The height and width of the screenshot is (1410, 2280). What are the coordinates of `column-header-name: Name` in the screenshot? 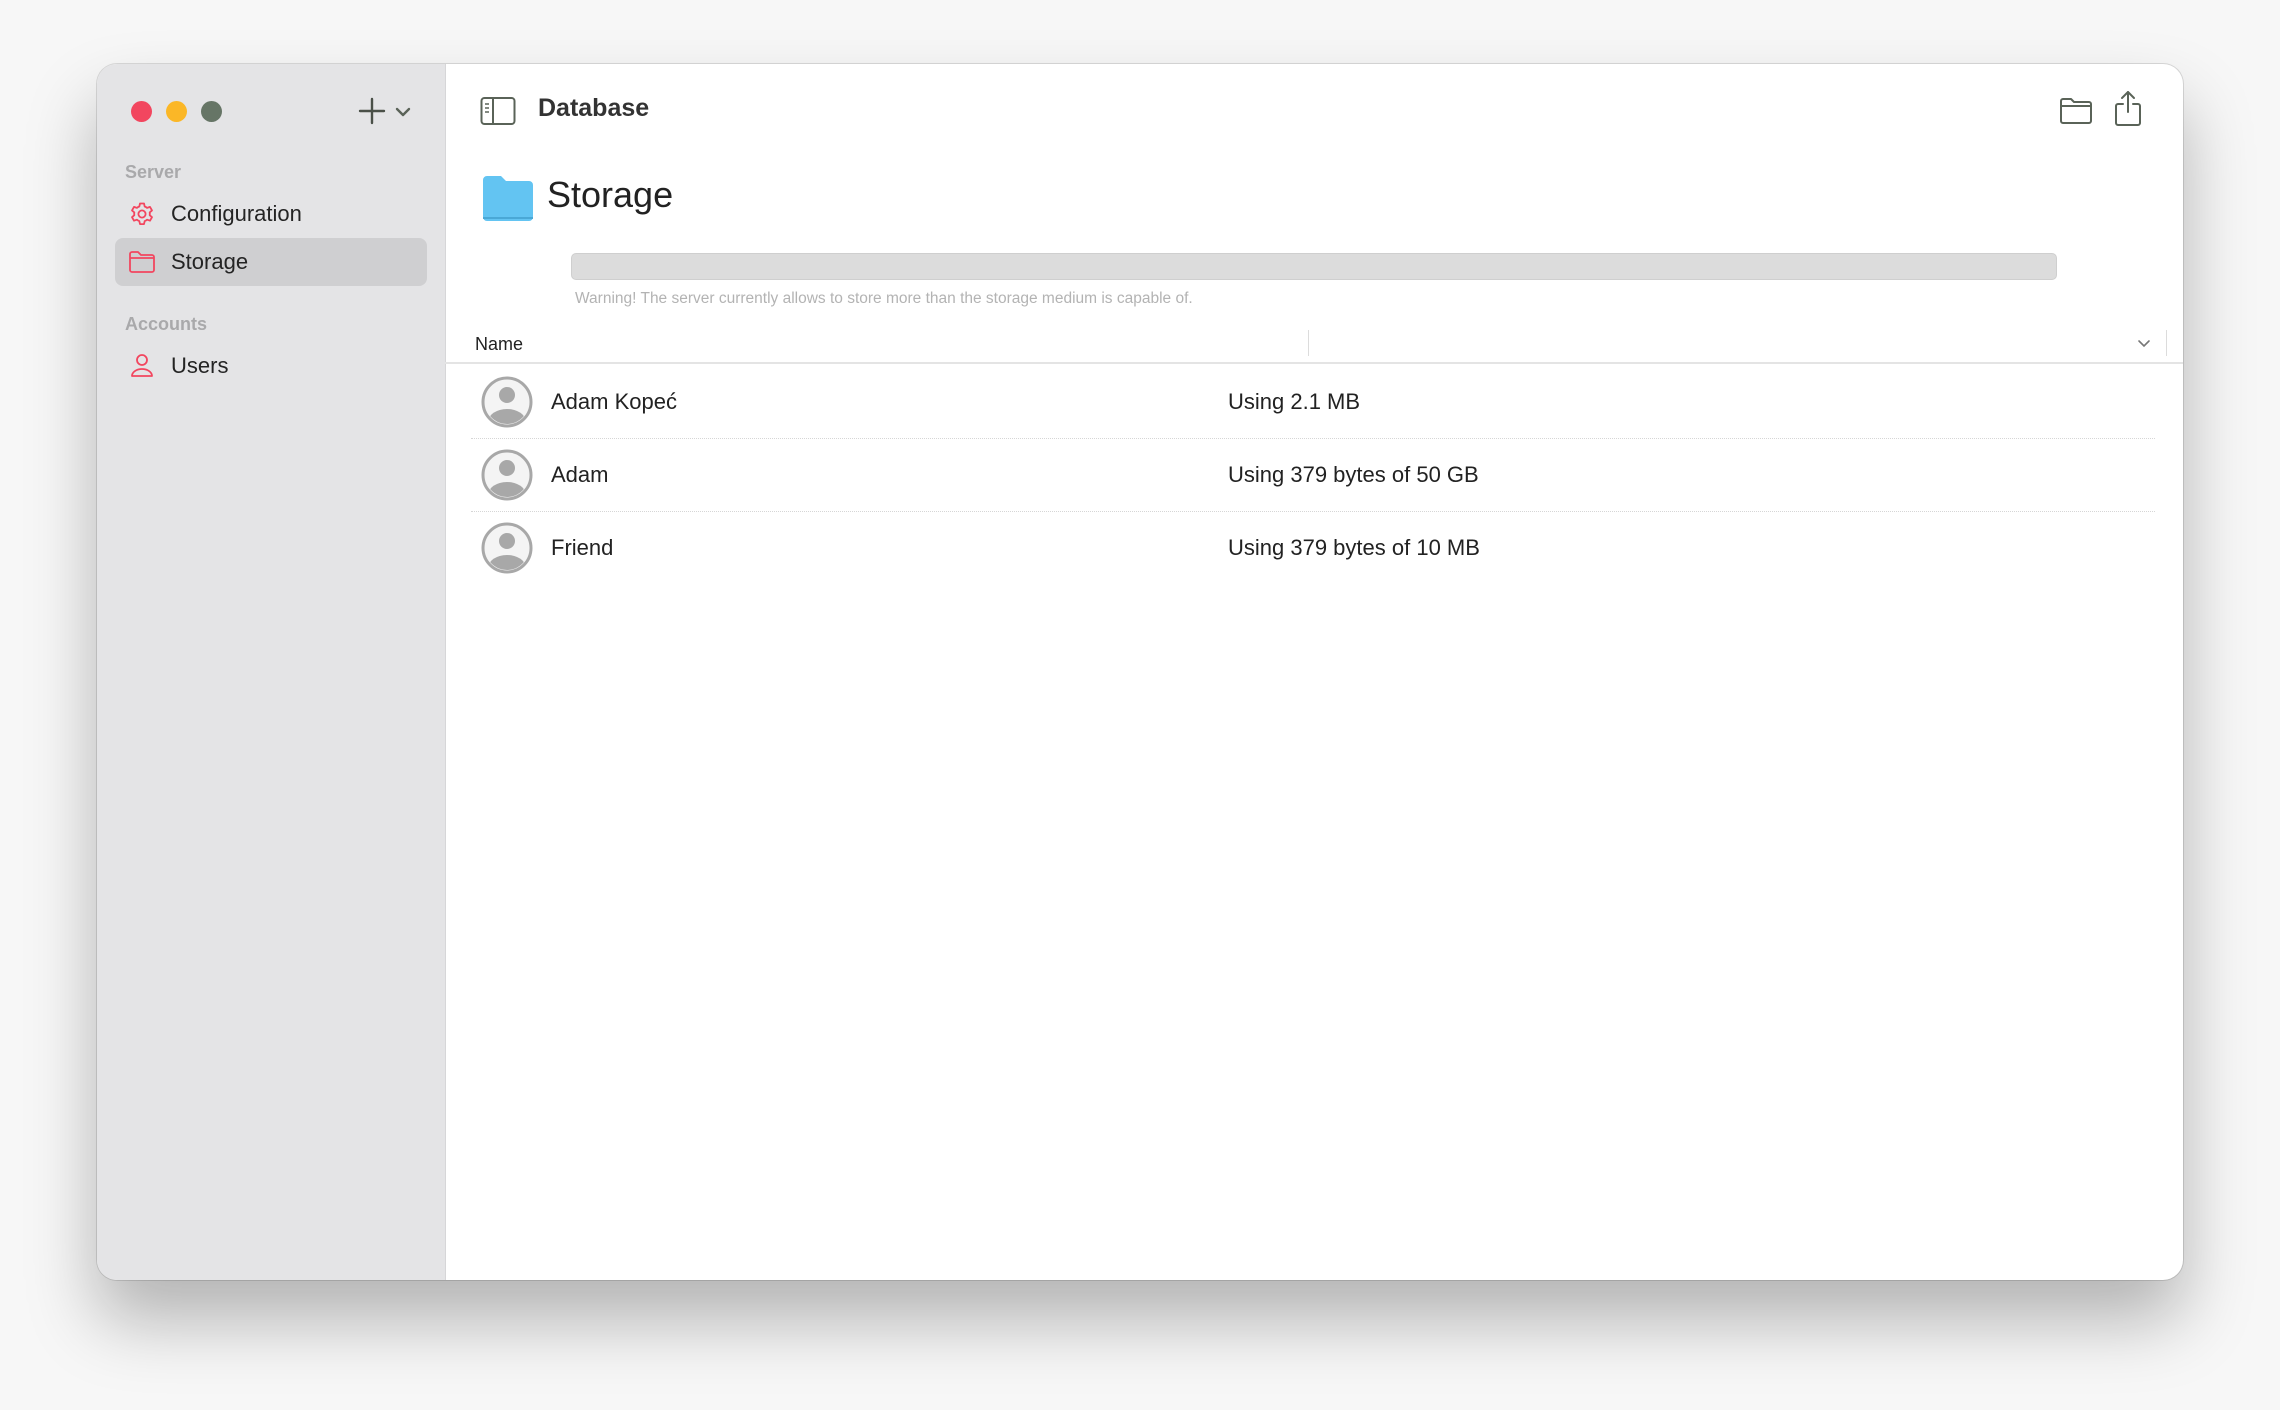 It's located at (499, 344).